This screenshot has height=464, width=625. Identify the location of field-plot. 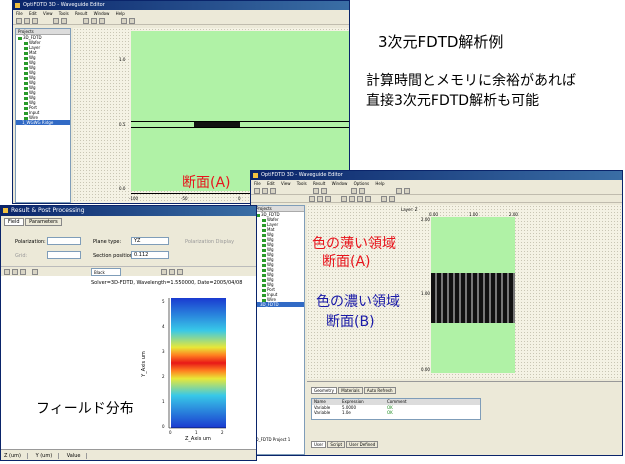
(191, 363).